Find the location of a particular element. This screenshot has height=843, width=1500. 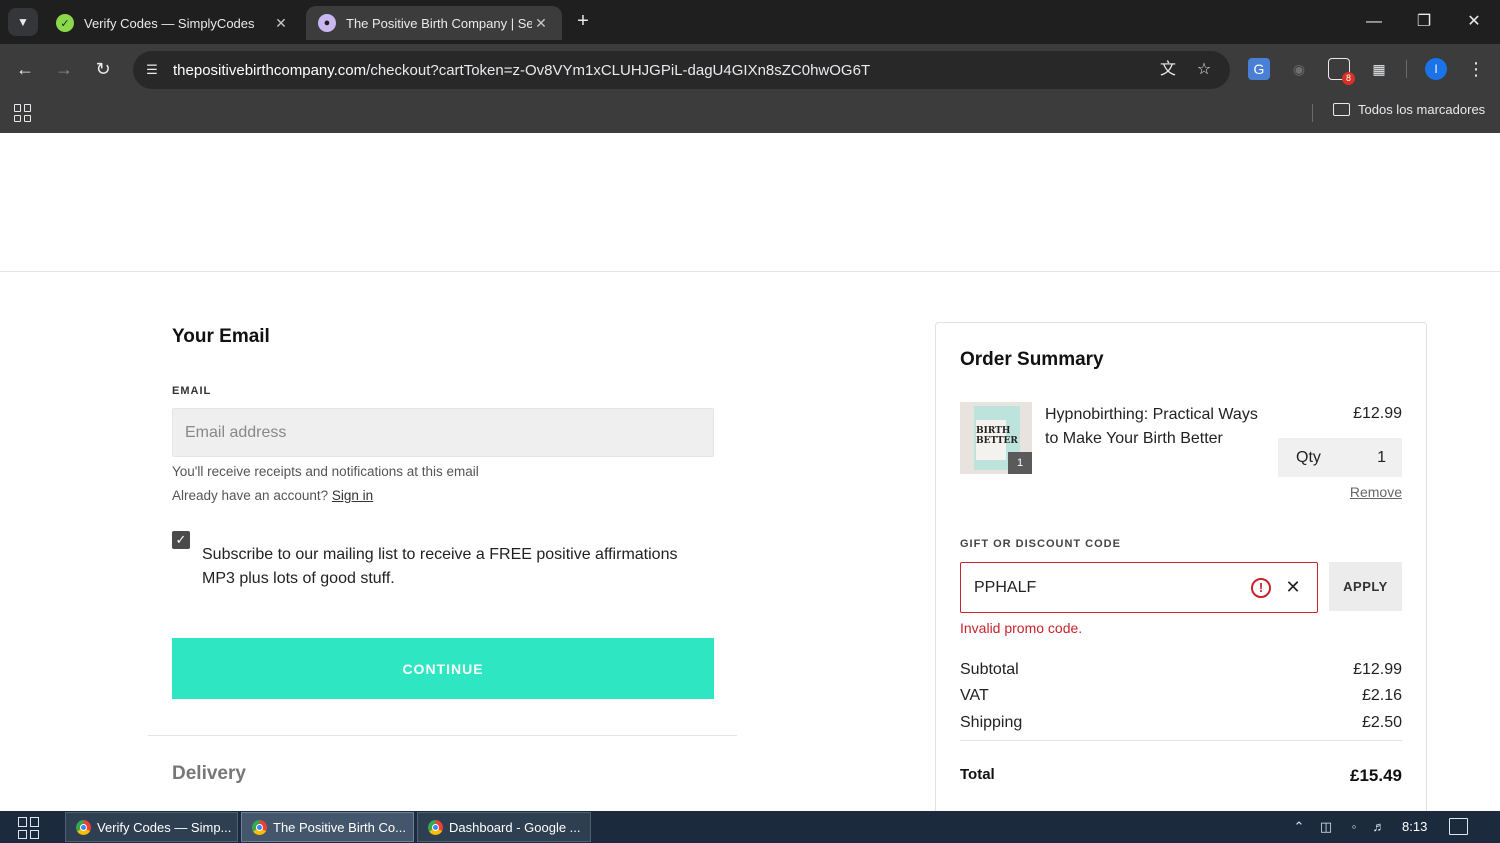

reload-icon: ↻ is located at coordinates (103, 69).